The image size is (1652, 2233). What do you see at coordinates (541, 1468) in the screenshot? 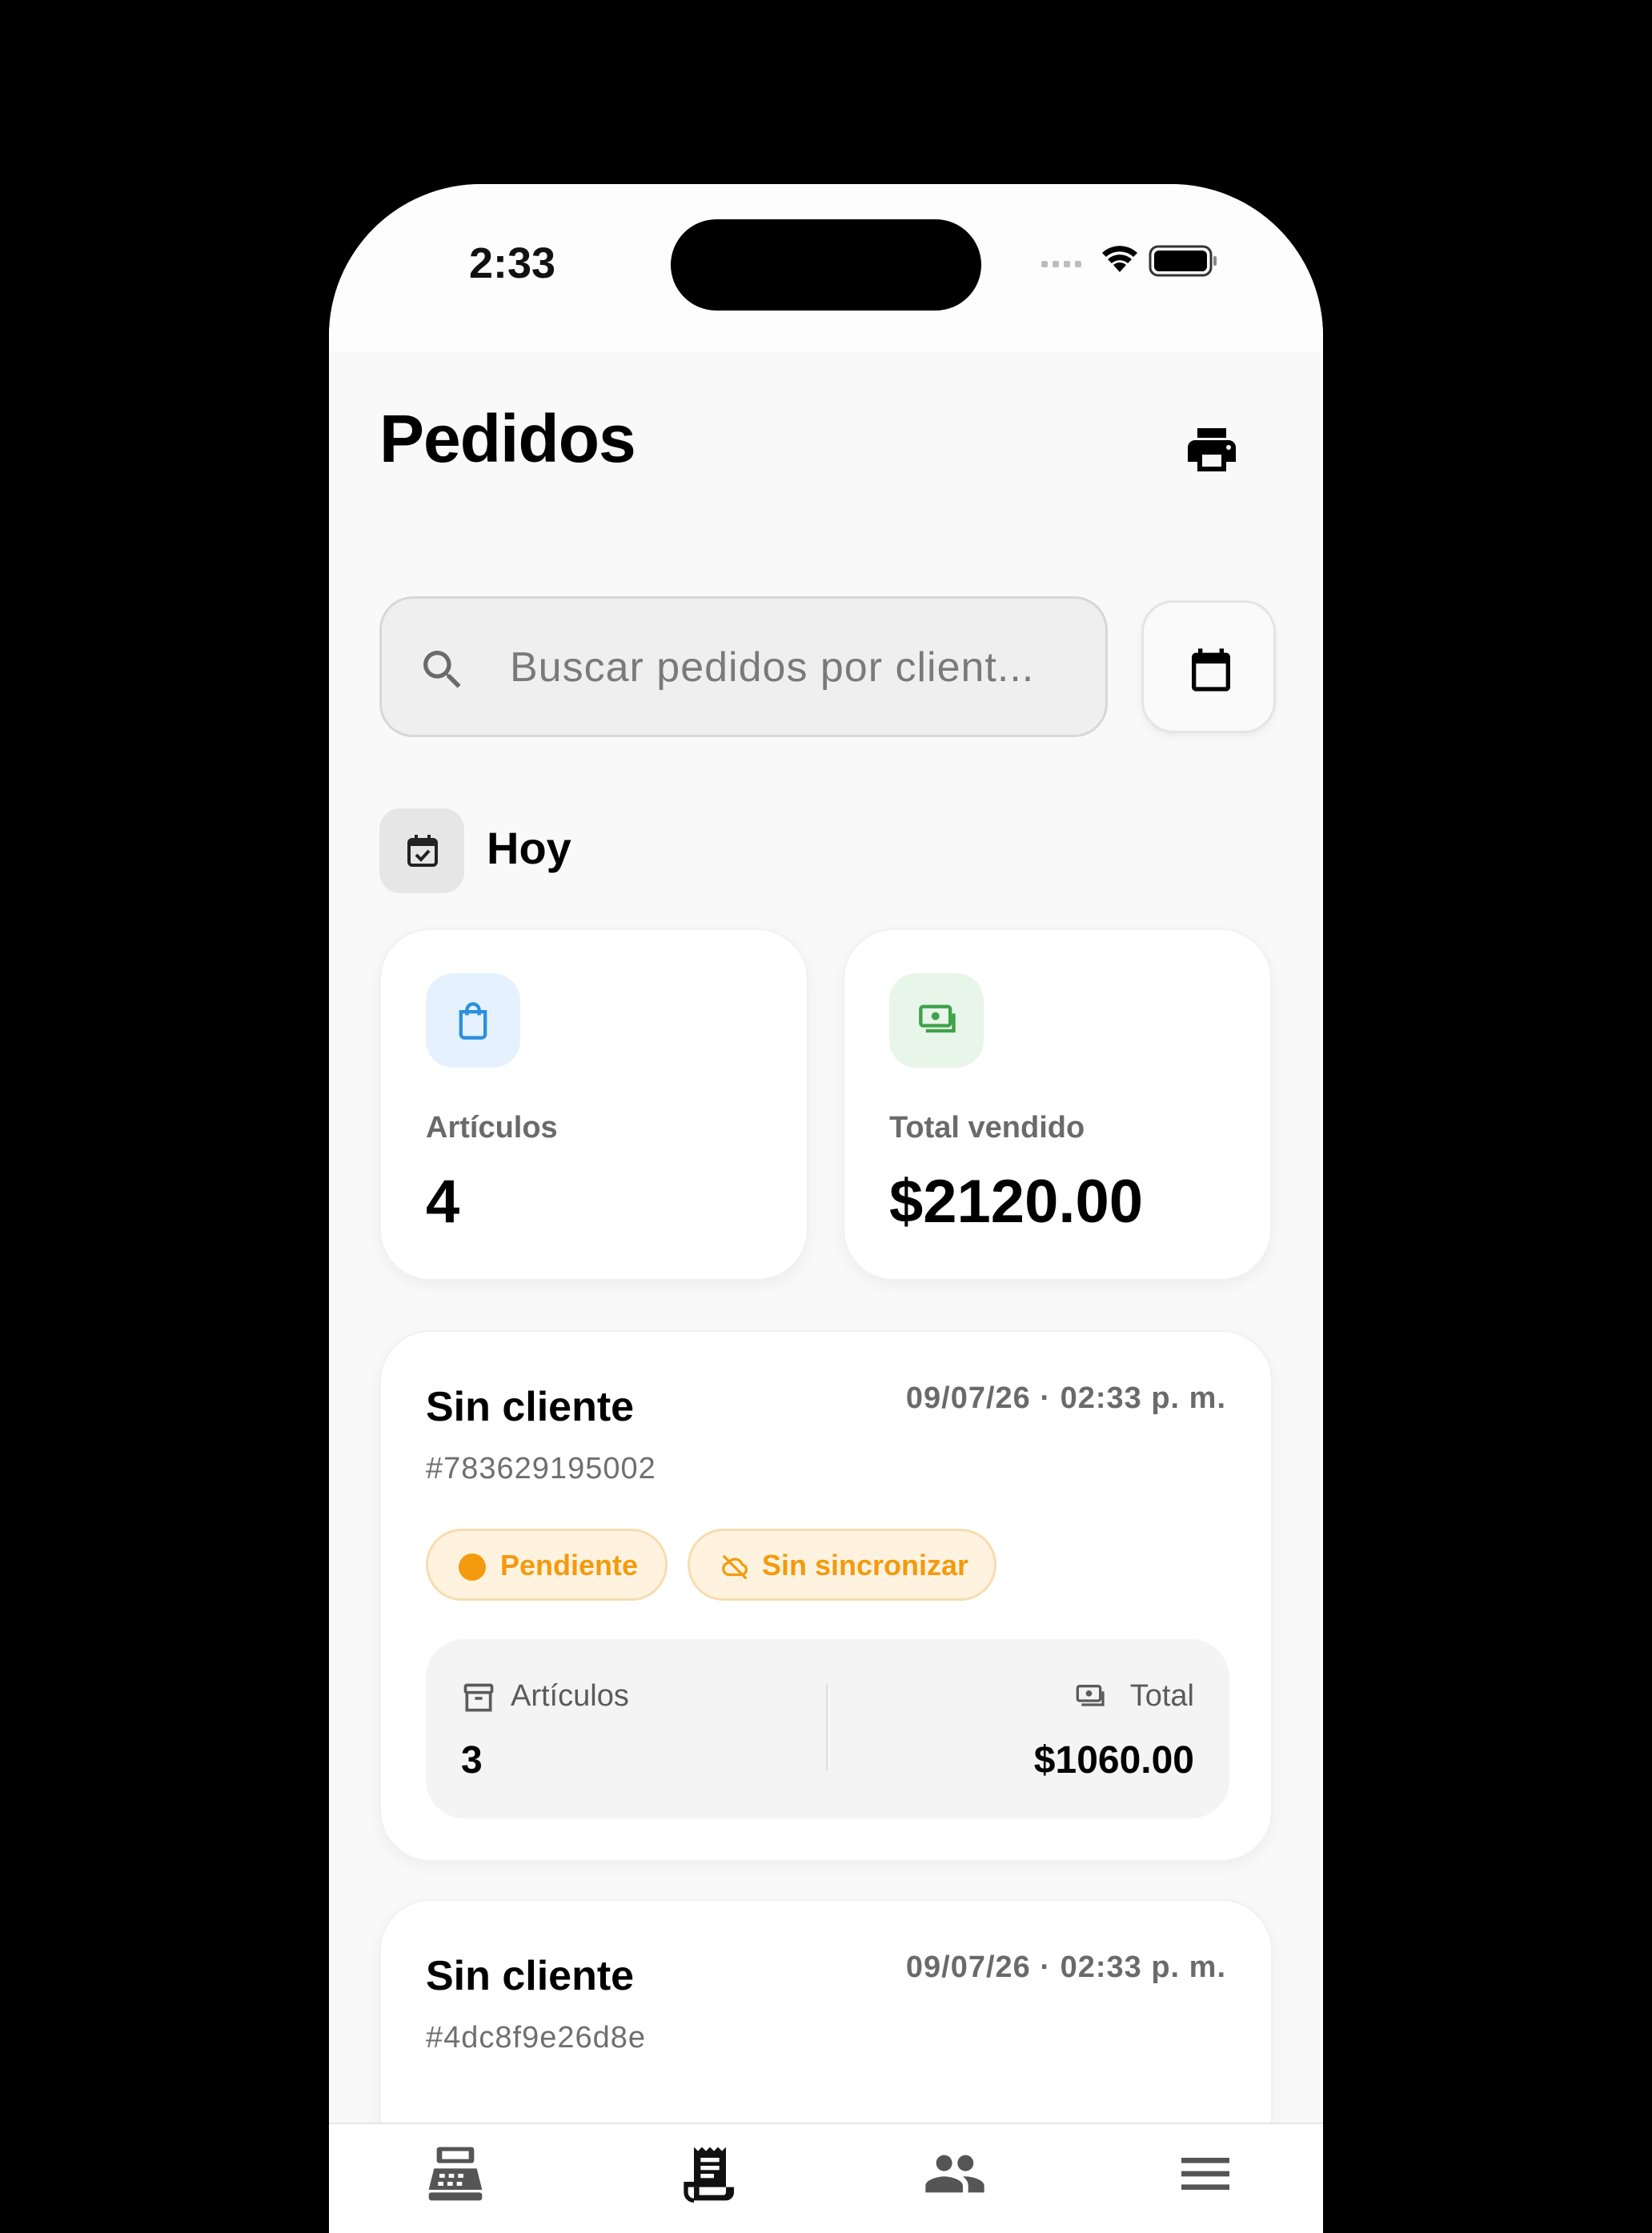
I see `order-id: #783629195002` at bounding box center [541, 1468].